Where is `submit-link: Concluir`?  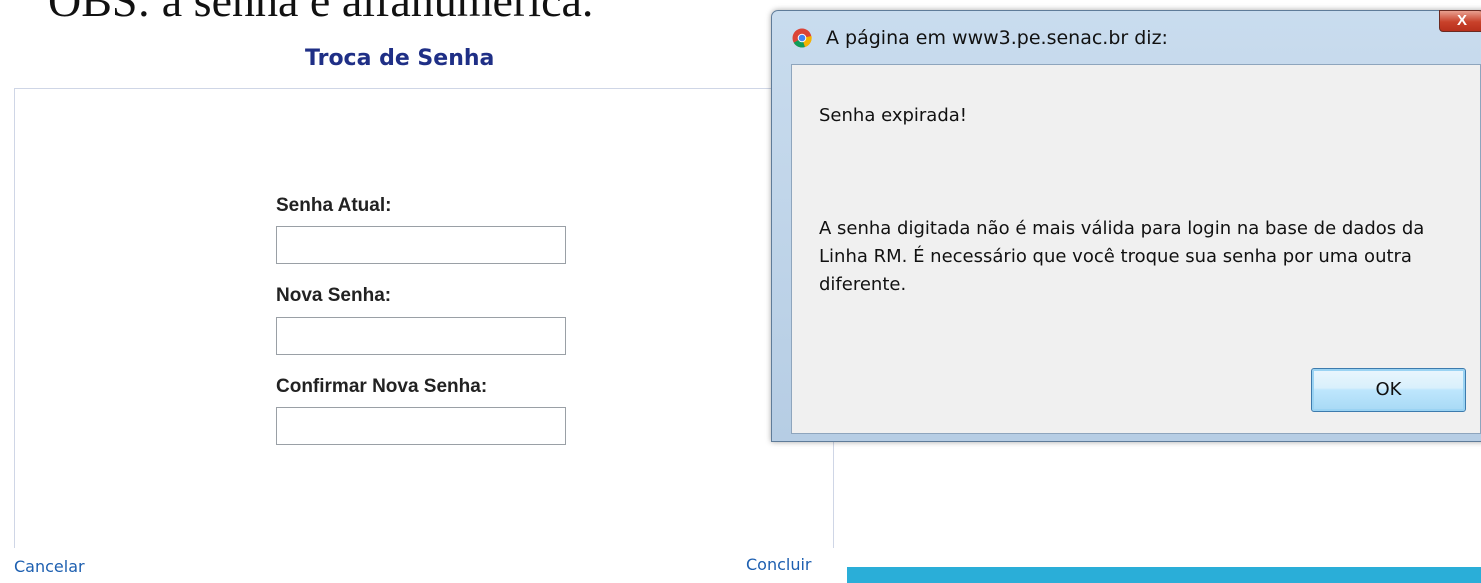 submit-link: Concluir is located at coordinates (779, 564).